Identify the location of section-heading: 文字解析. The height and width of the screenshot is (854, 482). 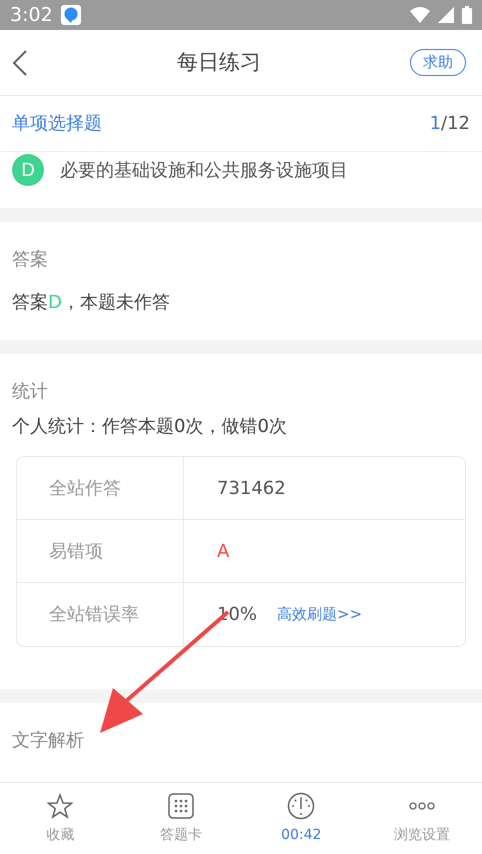
(48, 741).